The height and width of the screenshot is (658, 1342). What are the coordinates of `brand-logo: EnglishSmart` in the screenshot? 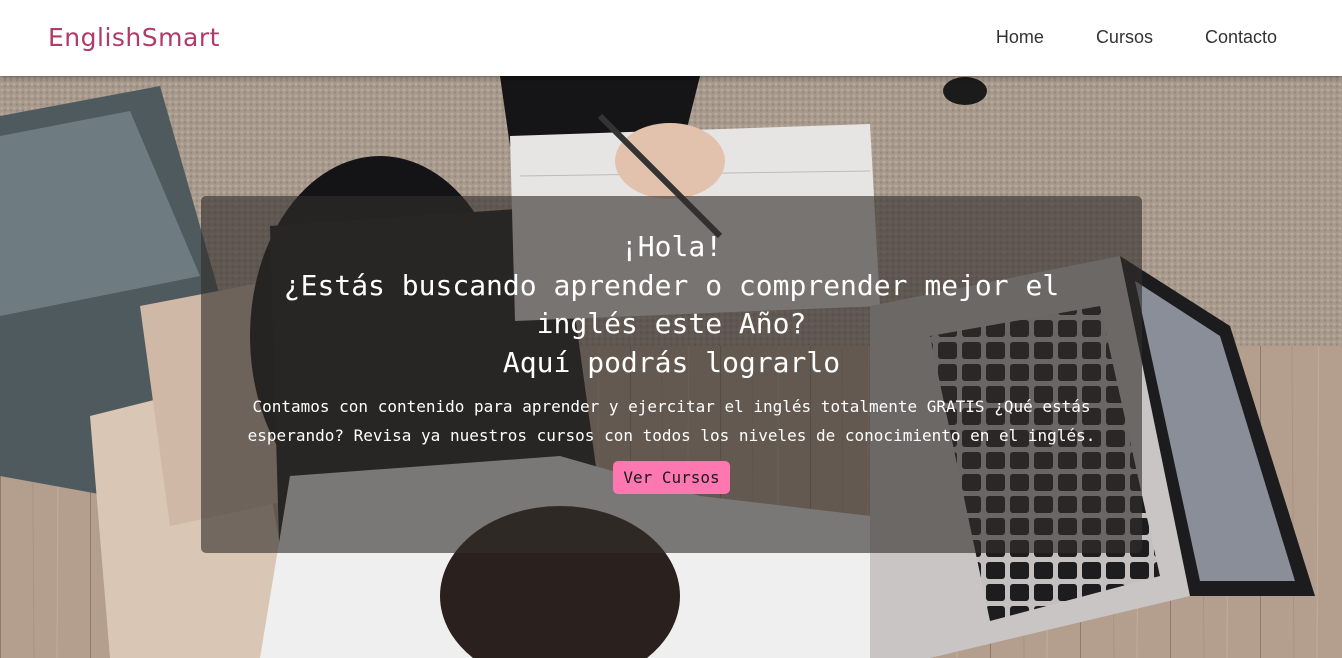 It's located at (134, 37).